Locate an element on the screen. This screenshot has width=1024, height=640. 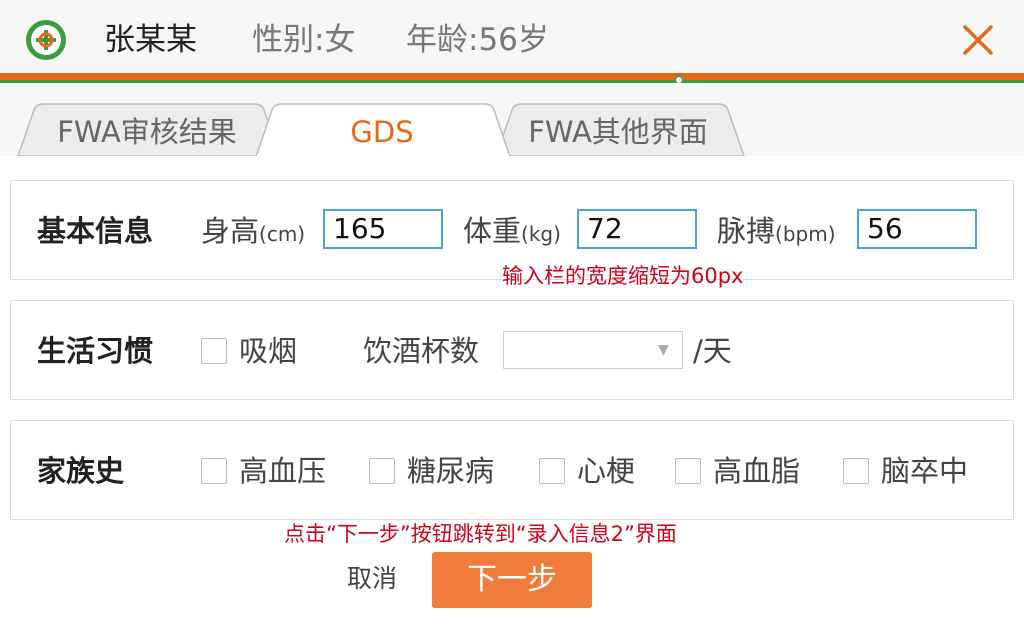
patient-name: 张某某 is located at coordinates (150, 40).